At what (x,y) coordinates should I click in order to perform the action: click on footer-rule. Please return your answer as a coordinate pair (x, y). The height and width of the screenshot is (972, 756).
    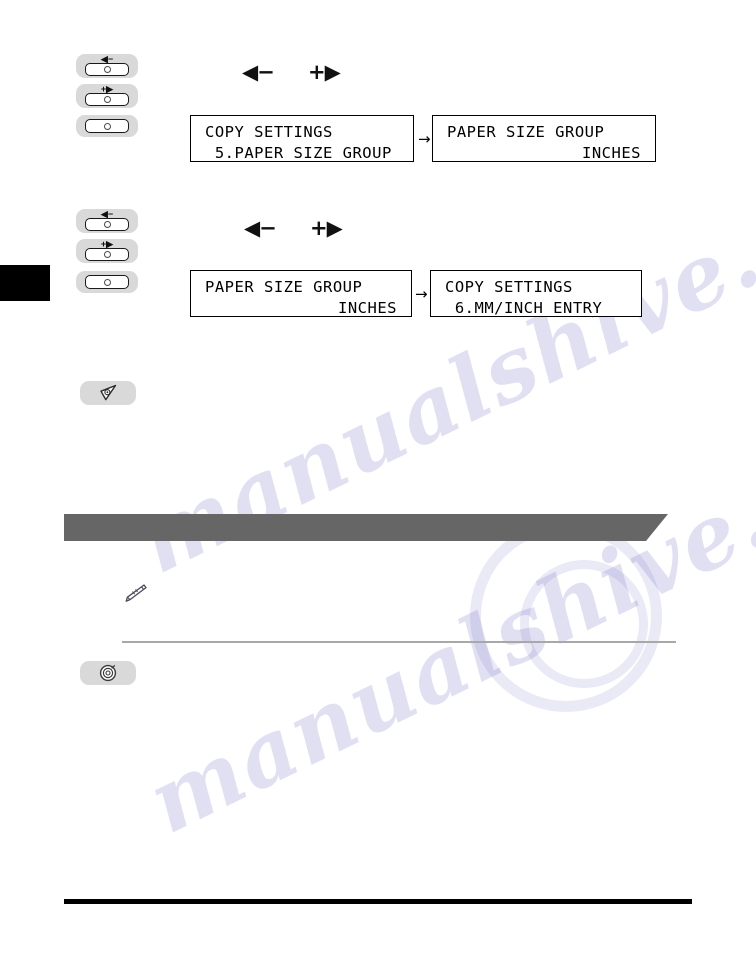
    Looking at the image, I should click on (378, 901).